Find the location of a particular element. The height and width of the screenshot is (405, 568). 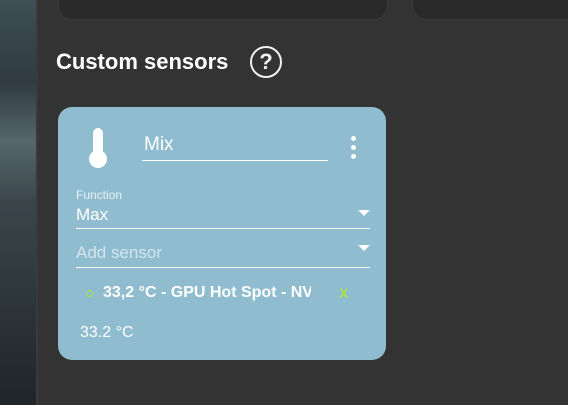

list-item: 33,2 °C - GPU Hot Spot - NVIDIA X is located at coordinates (224, 294).